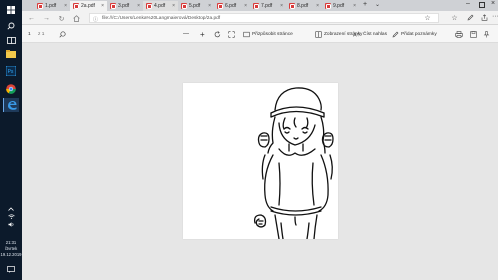  What do you see at coordinates (318, 34) in the screenshot?
I see `page-view-icon` at bounding box center [318, 34].